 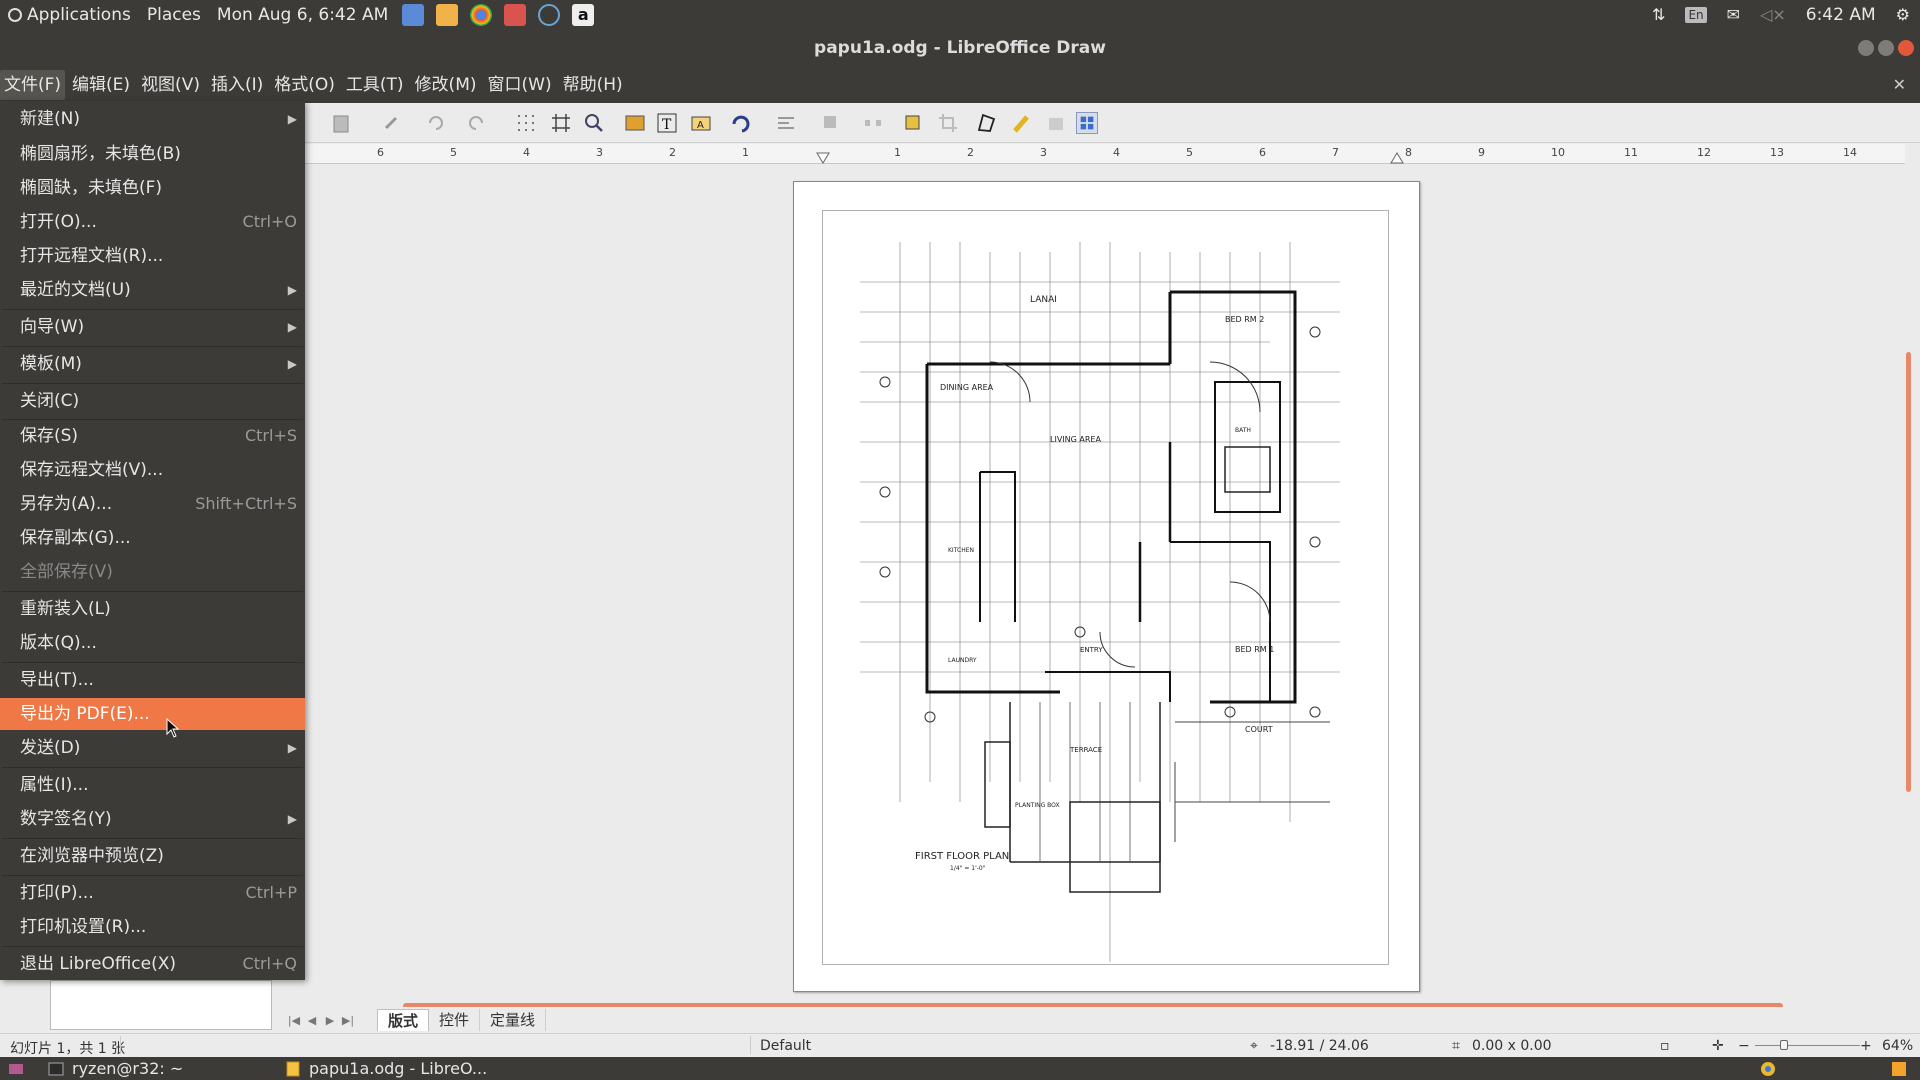 I want to click on rotate-icon, so click(x=741, y=123).